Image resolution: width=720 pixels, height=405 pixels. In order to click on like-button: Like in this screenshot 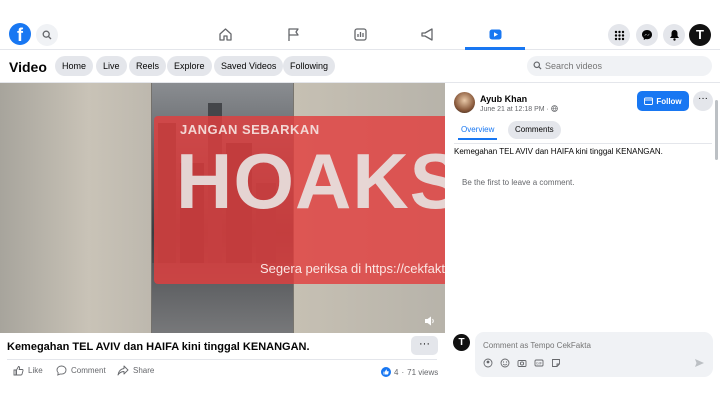, I will do `click(28, 370)`.